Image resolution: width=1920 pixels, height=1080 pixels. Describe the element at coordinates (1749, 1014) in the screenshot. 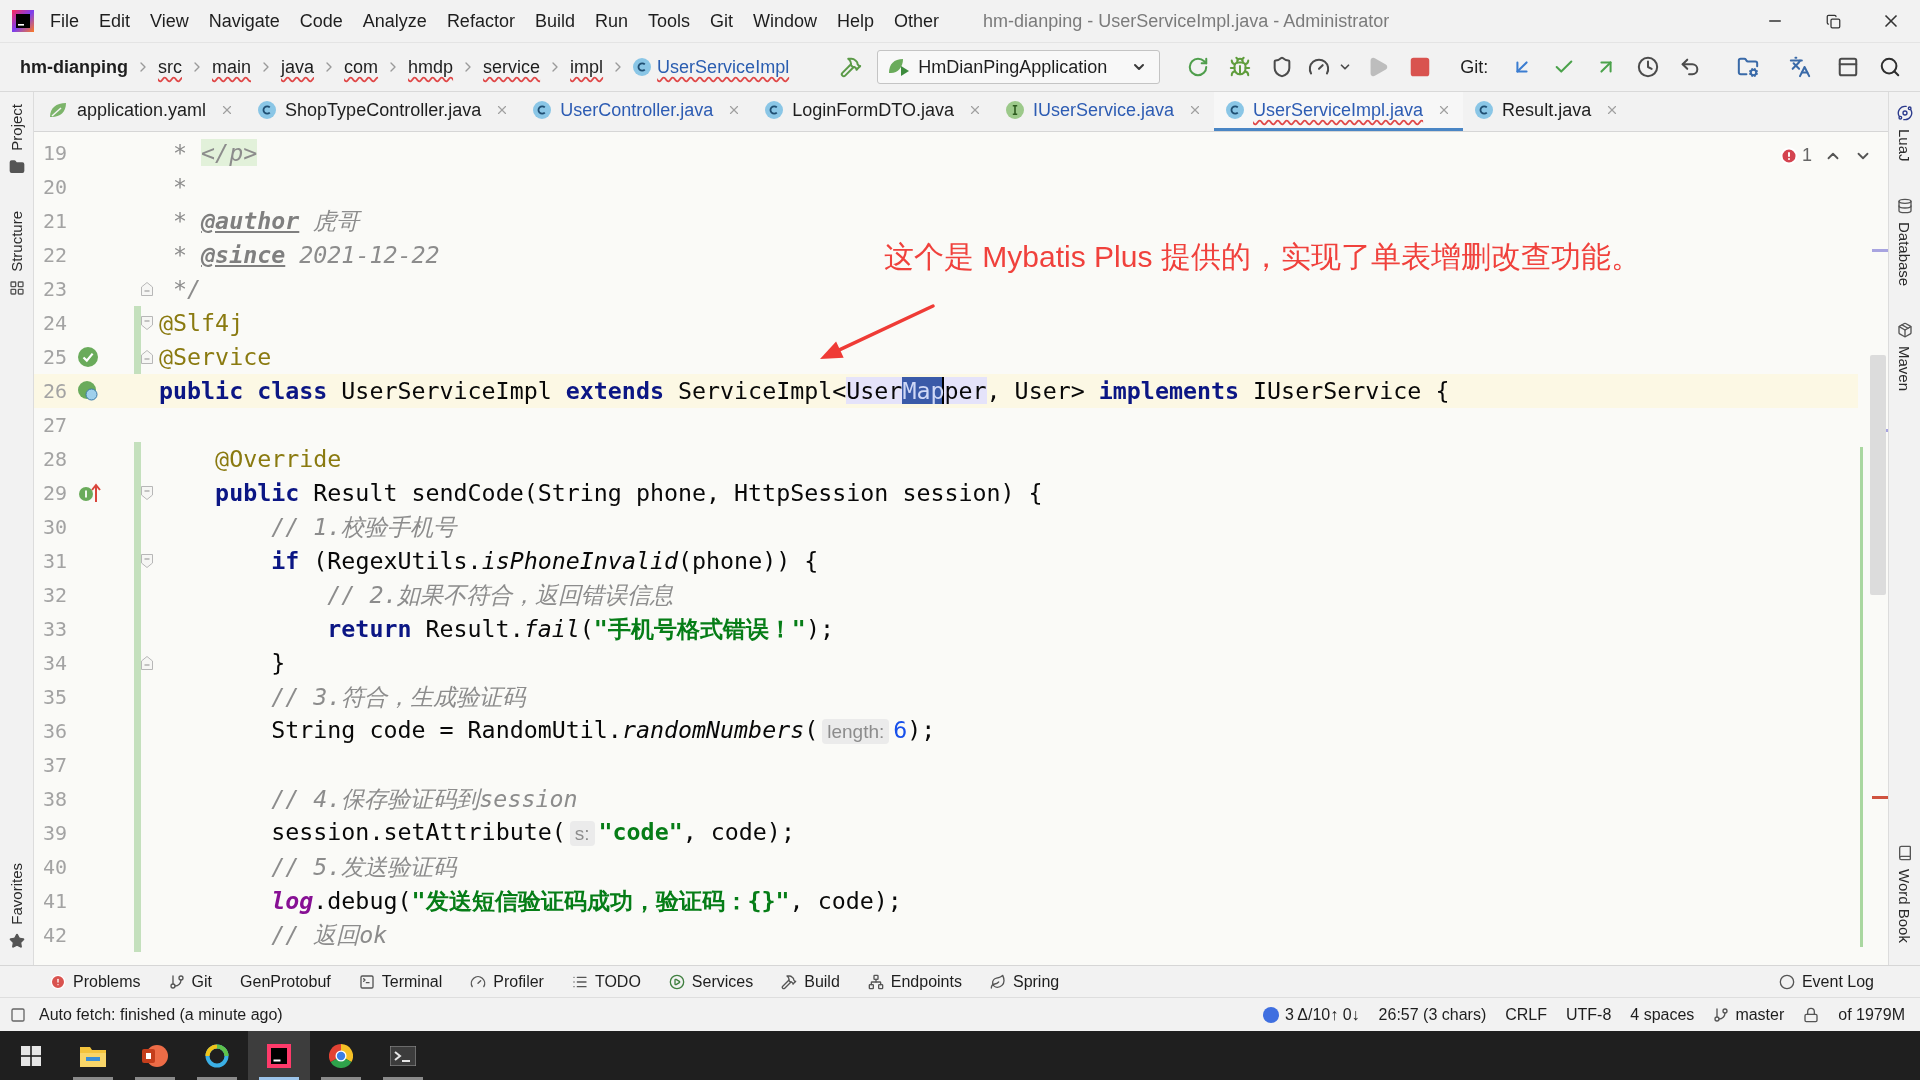

I see `branch-selector: master` at that location.